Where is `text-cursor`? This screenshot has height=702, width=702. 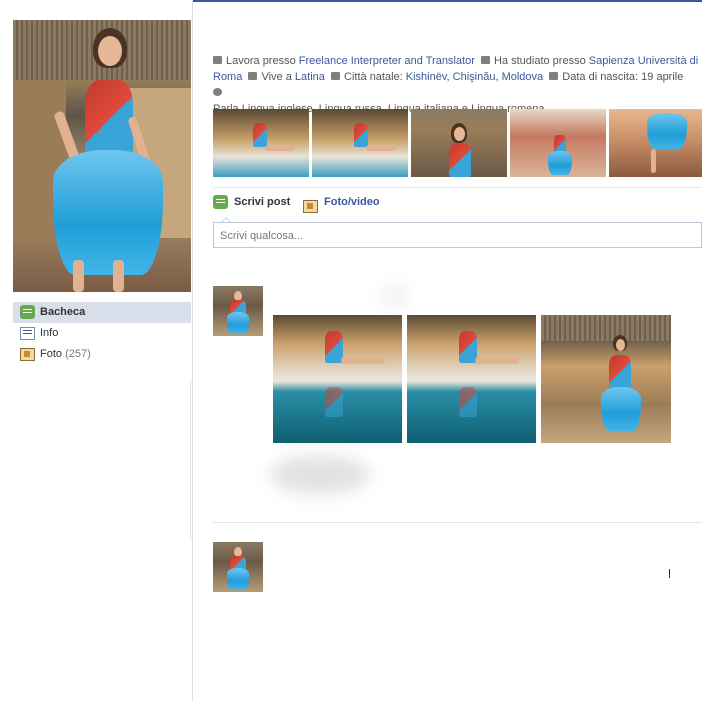
text-cursor is located at coordinates (669, 573).